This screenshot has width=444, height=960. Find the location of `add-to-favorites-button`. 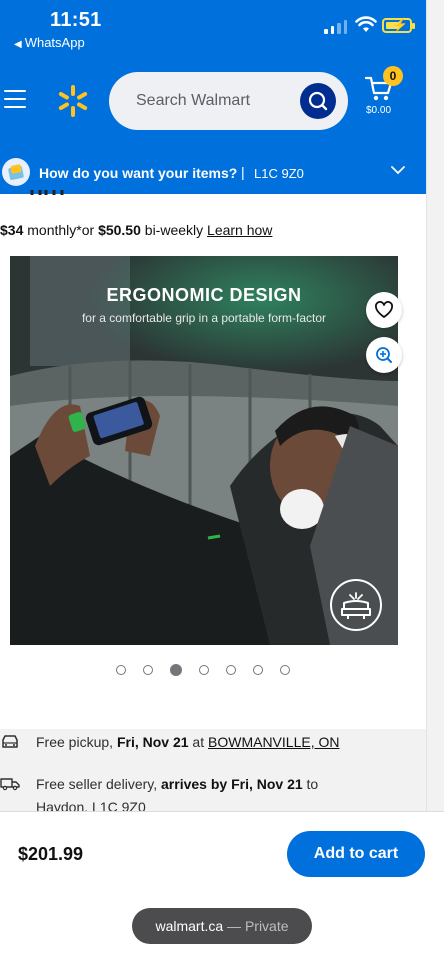

add-to-favorites-button is located at coordinates (384, 310).